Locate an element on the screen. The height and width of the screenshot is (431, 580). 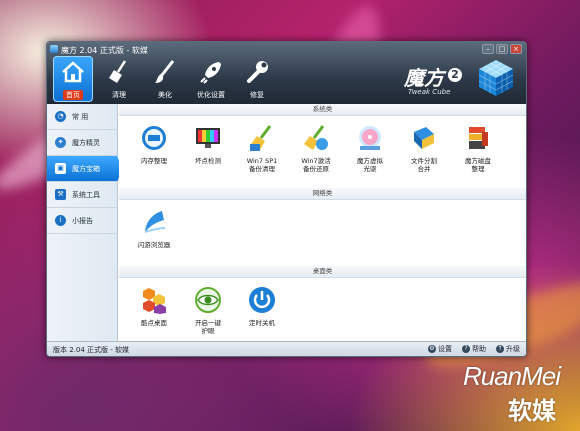
sidebar-item-system-tools: ⚒ 系统工具 is located at coordinates (82, 195).